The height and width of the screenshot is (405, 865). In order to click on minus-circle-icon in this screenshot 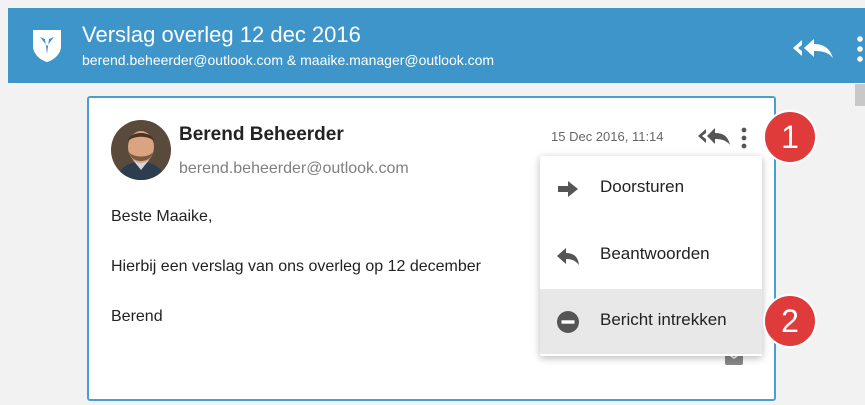, I will do `click(568, 322)`.